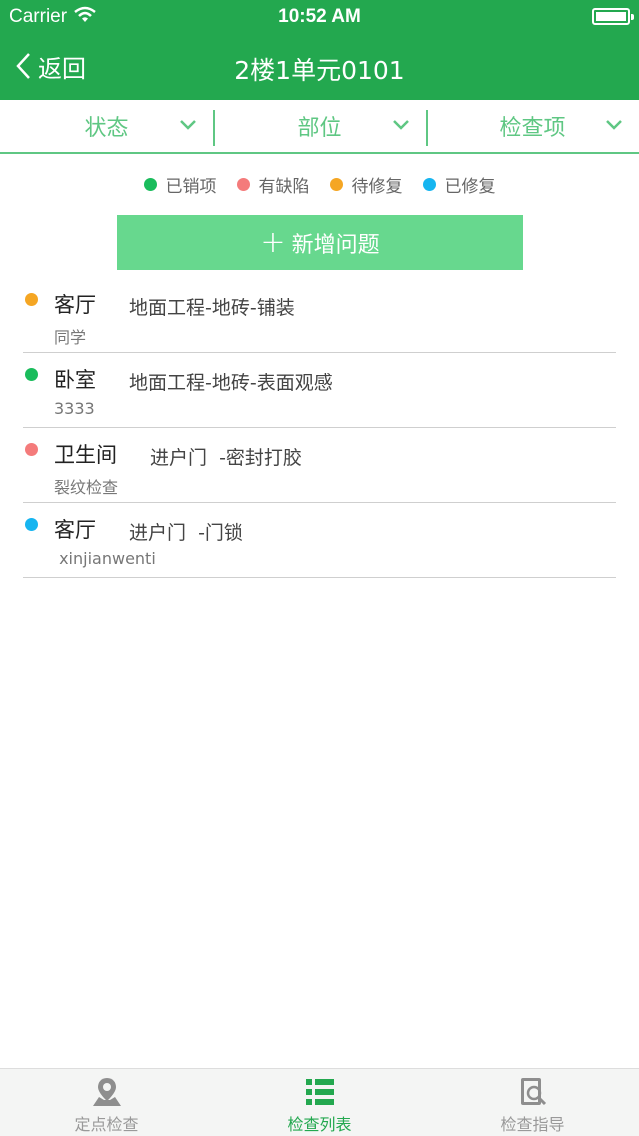  I want to click on filter-bar: 状态 部位 检查项, so click(319, 127).